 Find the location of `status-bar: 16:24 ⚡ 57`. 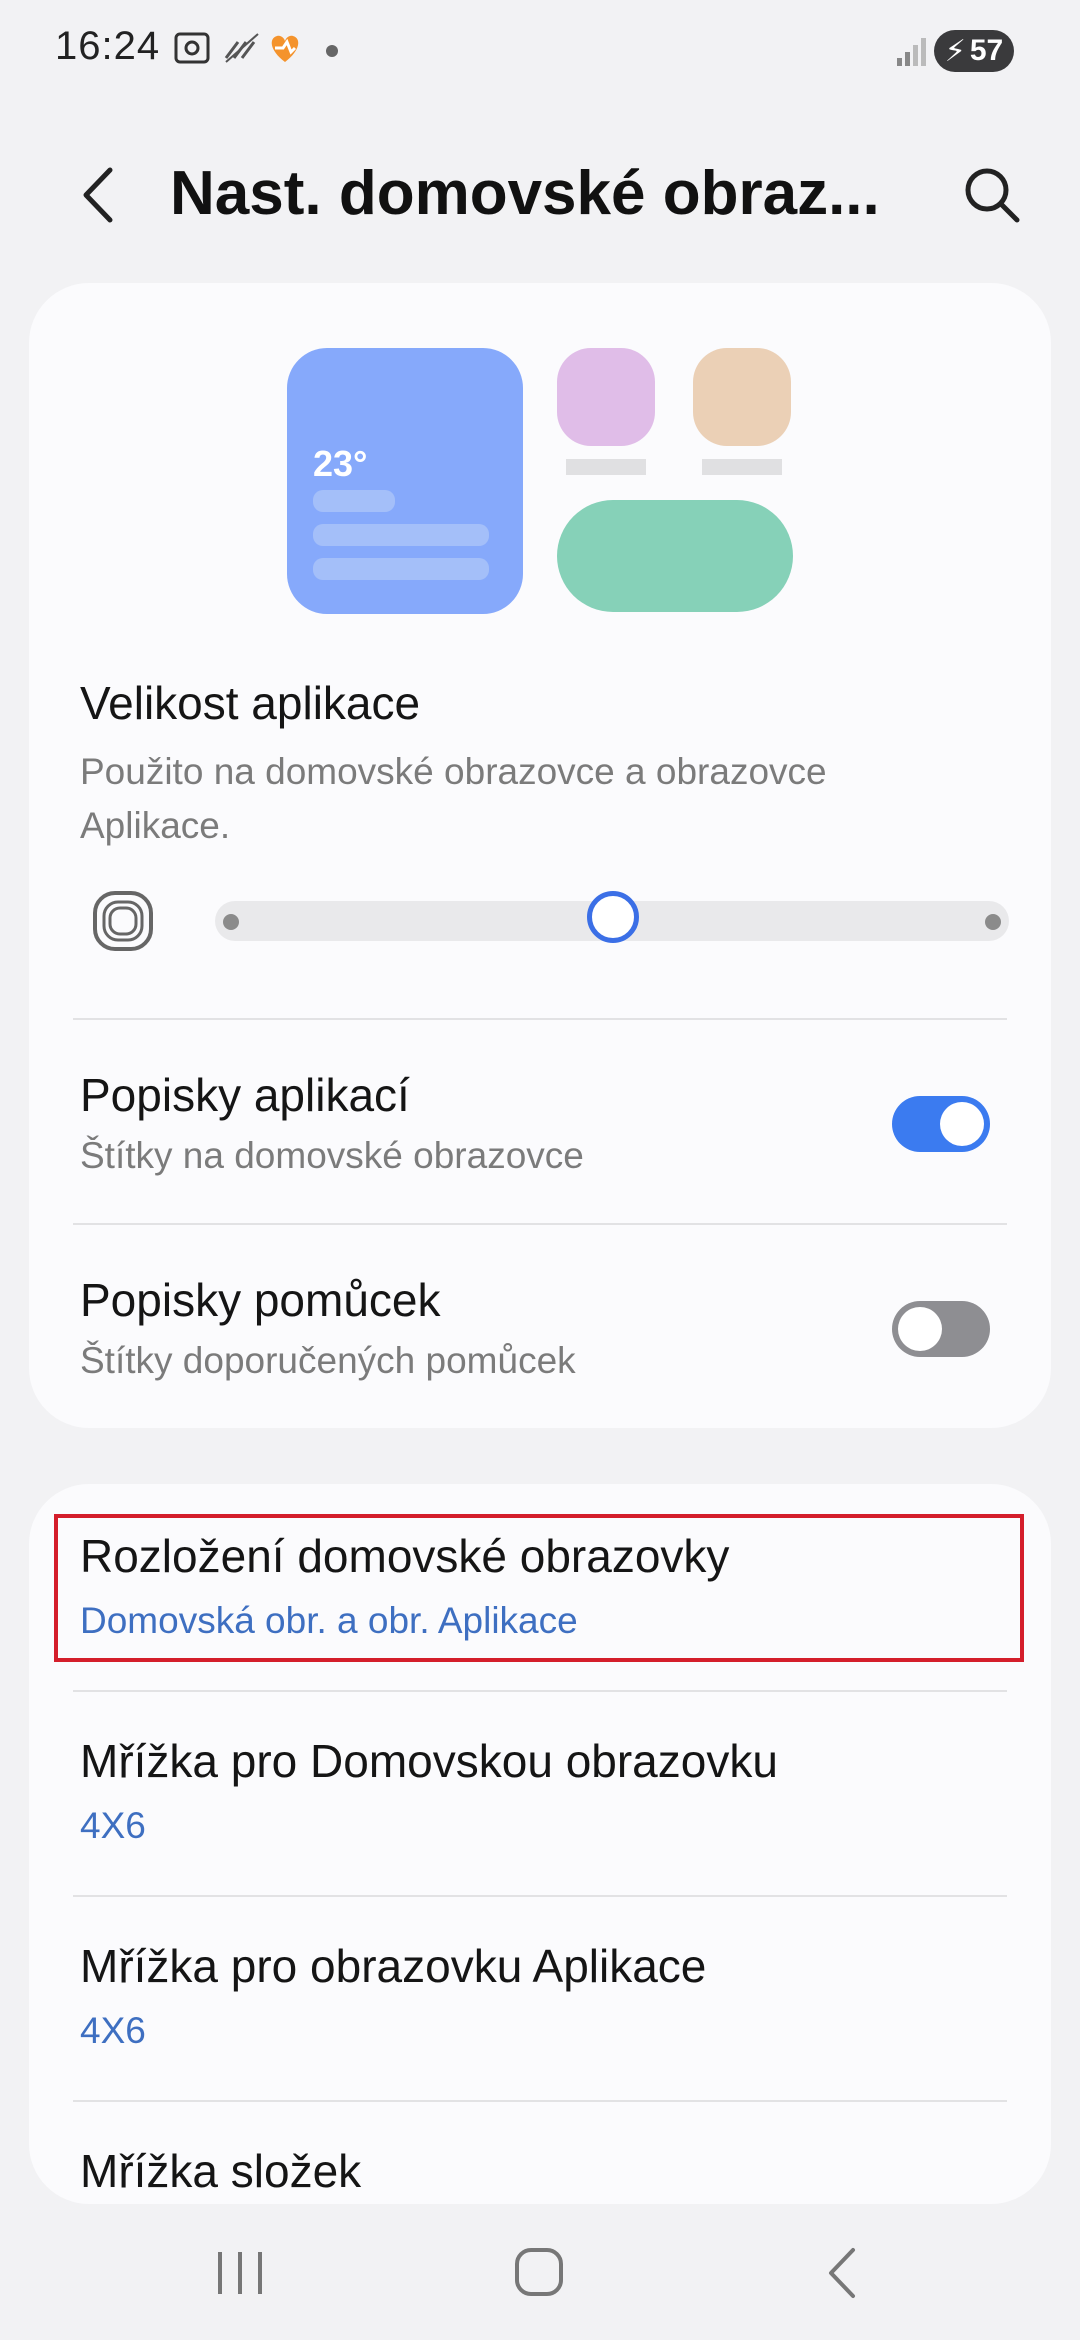

status-bar: 16:24 ⚡ 57 is located at coordinates (540, 50).